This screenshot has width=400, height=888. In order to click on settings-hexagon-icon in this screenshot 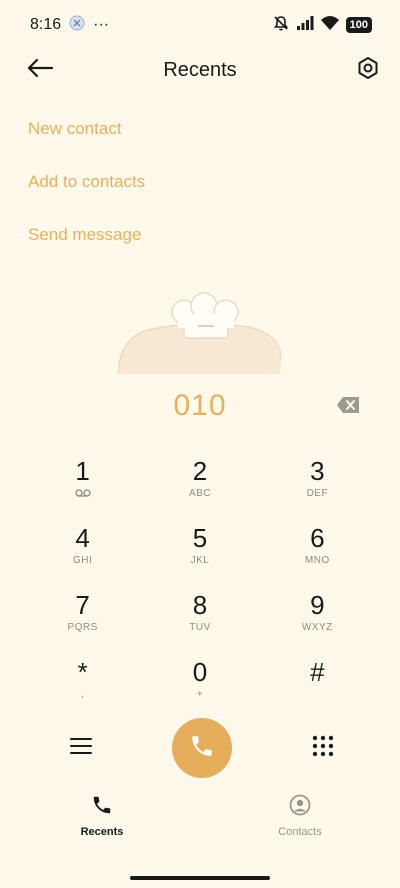, I will do `click(368, 70)`.